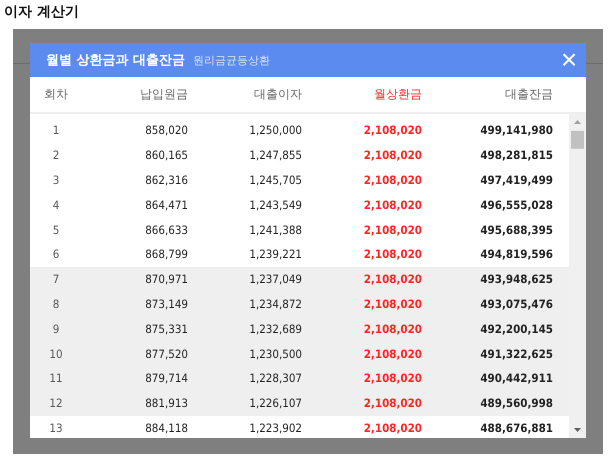 The height and width of the screenshot is (463, 616). Describe the element at coordinates (116, 60) in the screenshot. I see `dialog-title: 월별 상환금과 대출잔금` at that location.